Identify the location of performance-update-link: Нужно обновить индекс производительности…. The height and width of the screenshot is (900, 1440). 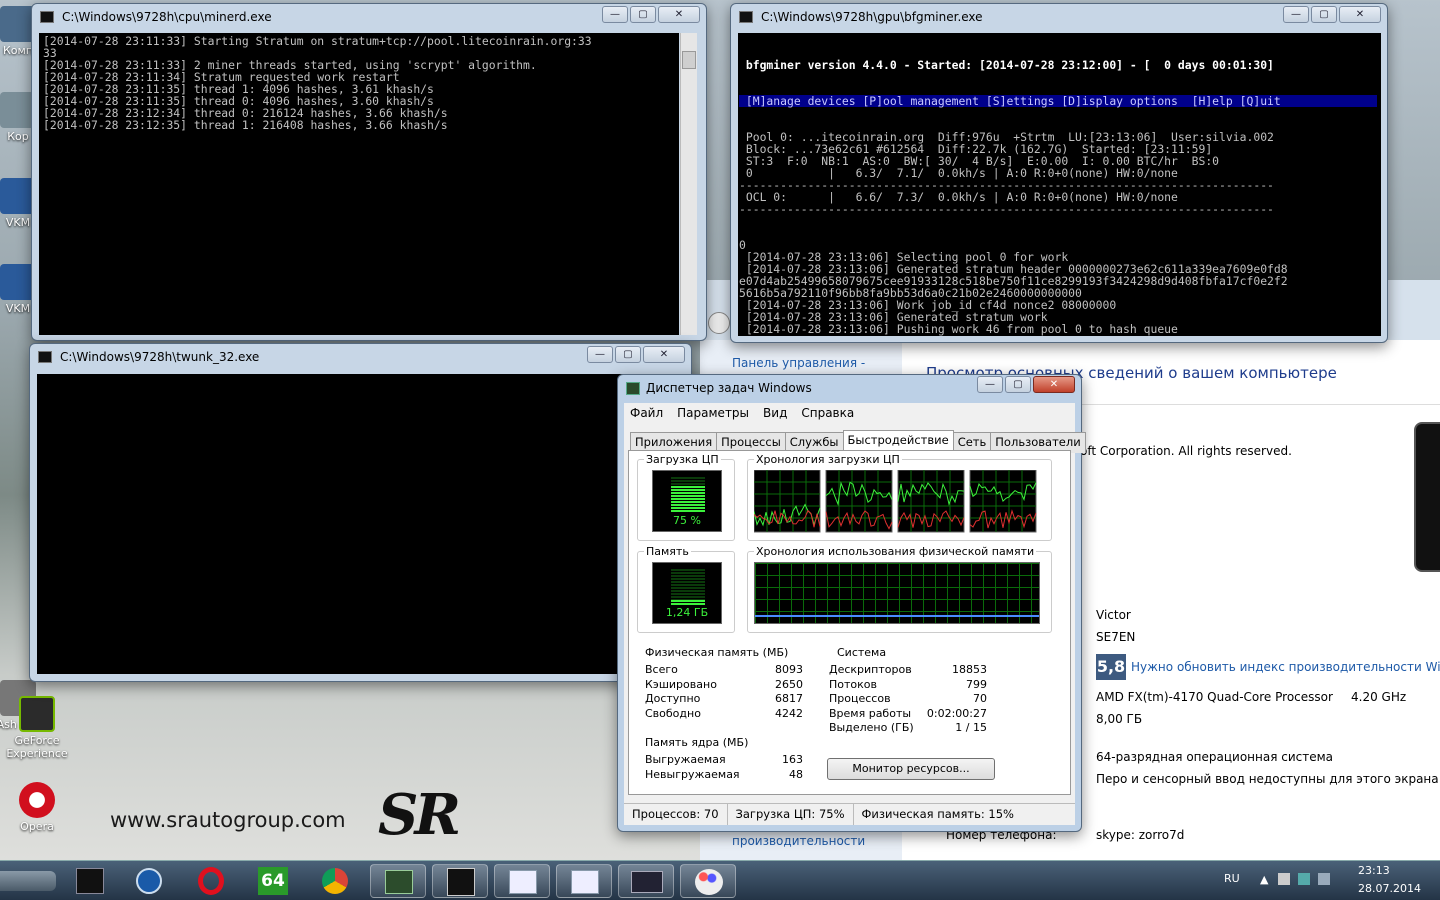
(1285, 667).